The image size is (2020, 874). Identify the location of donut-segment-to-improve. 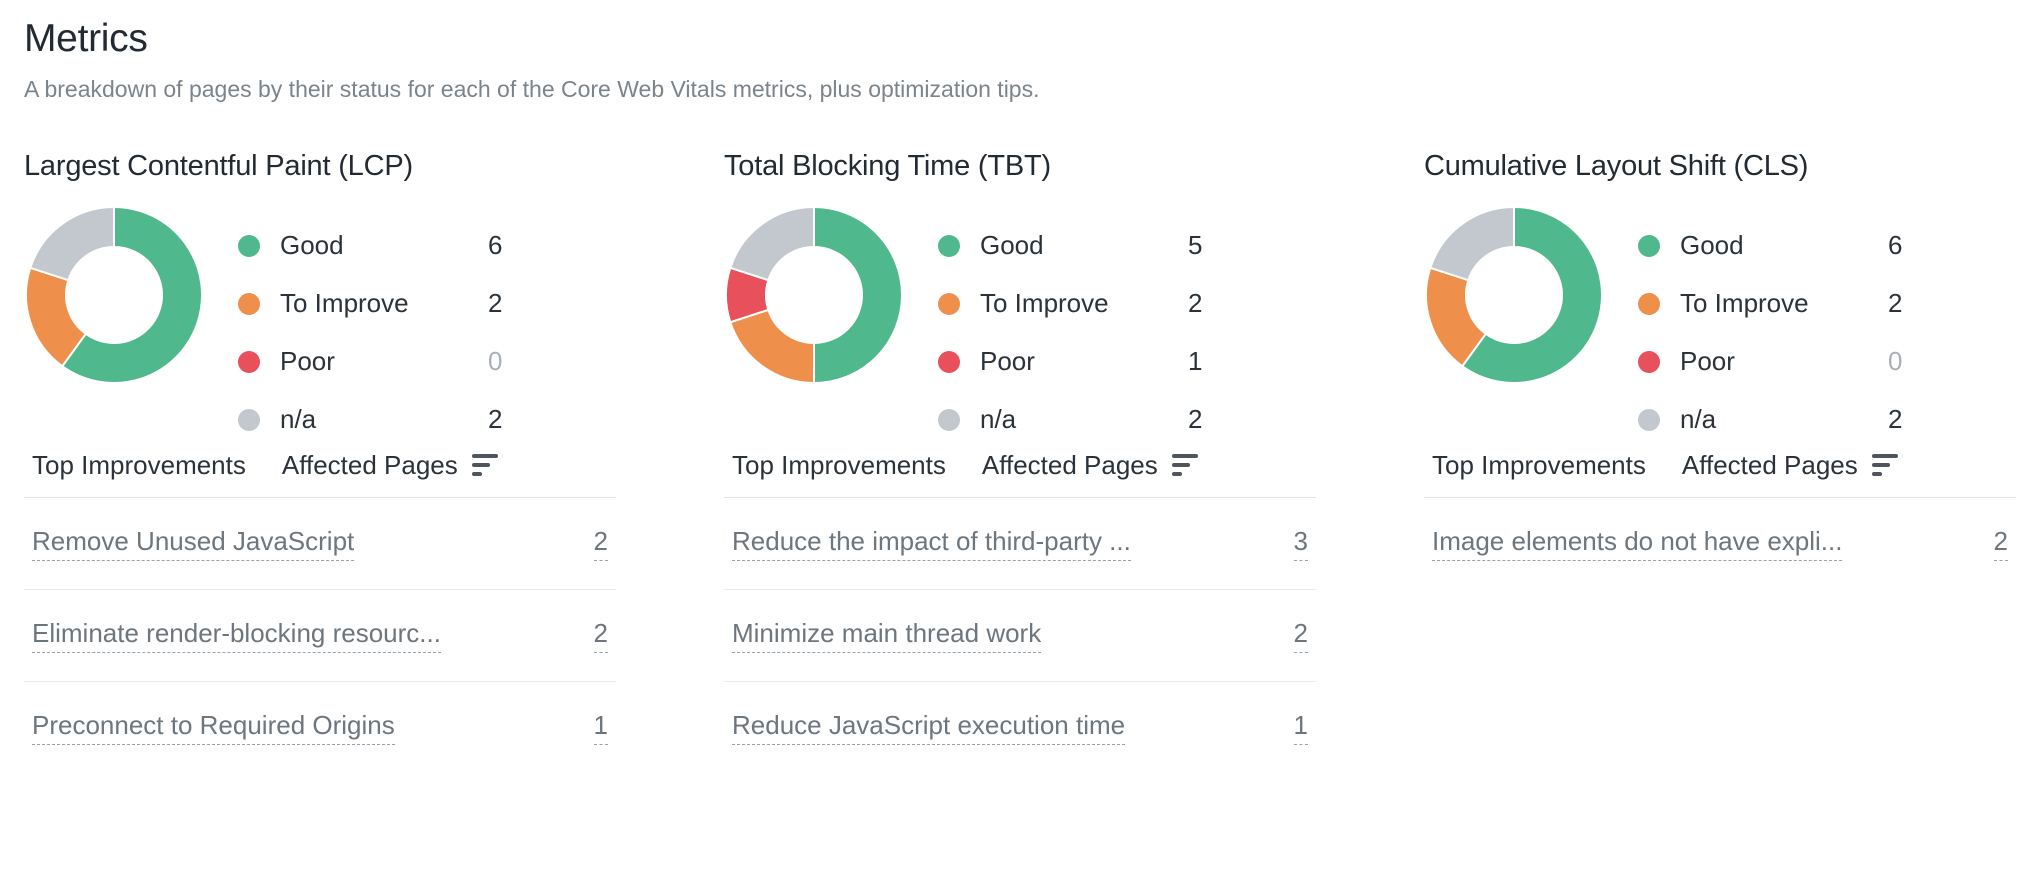
(772, 346).